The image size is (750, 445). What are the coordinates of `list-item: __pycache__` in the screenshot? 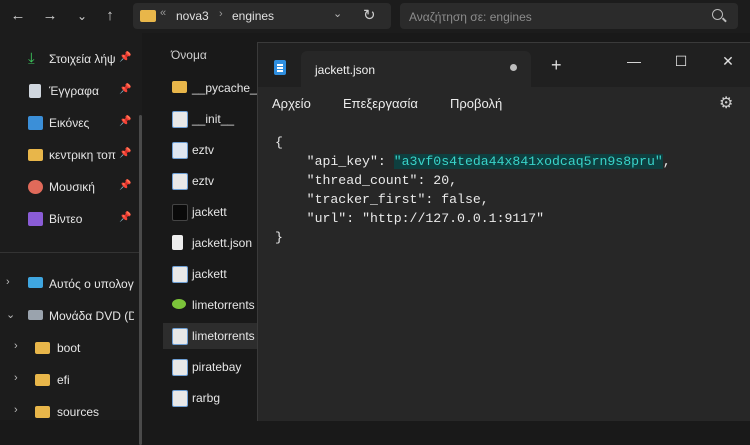 It's located at (210, 88).